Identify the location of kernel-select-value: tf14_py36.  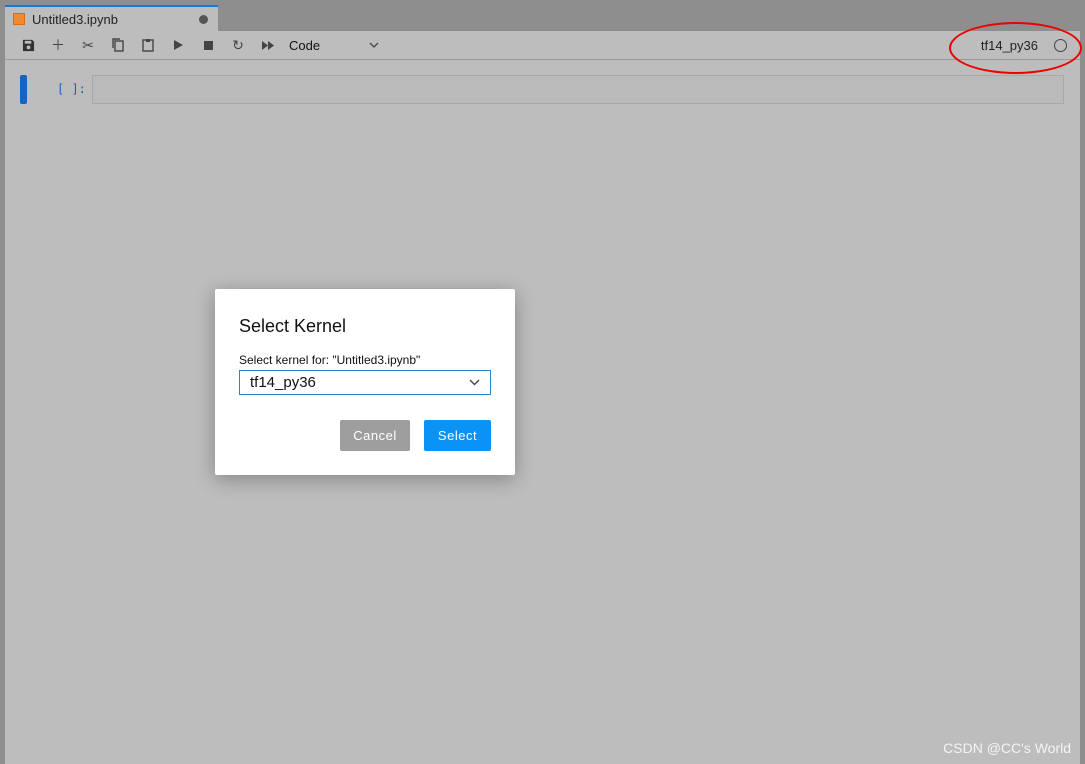
(283, 382).